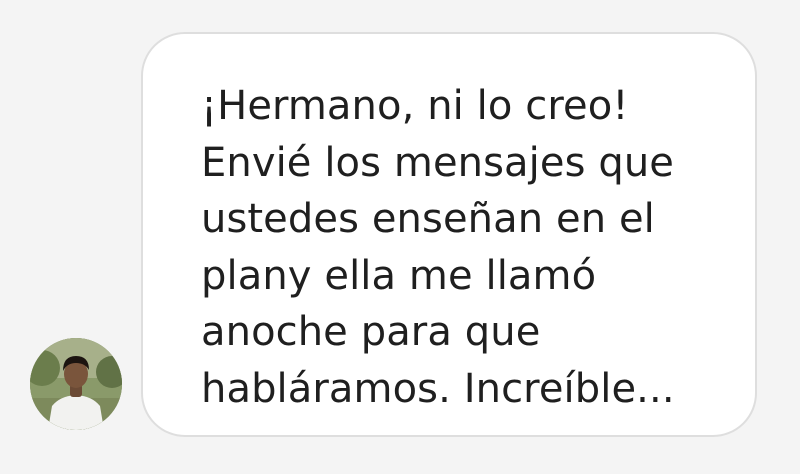  I want to click on message-line-2: Envié los mensajes que, so click(437, 162).